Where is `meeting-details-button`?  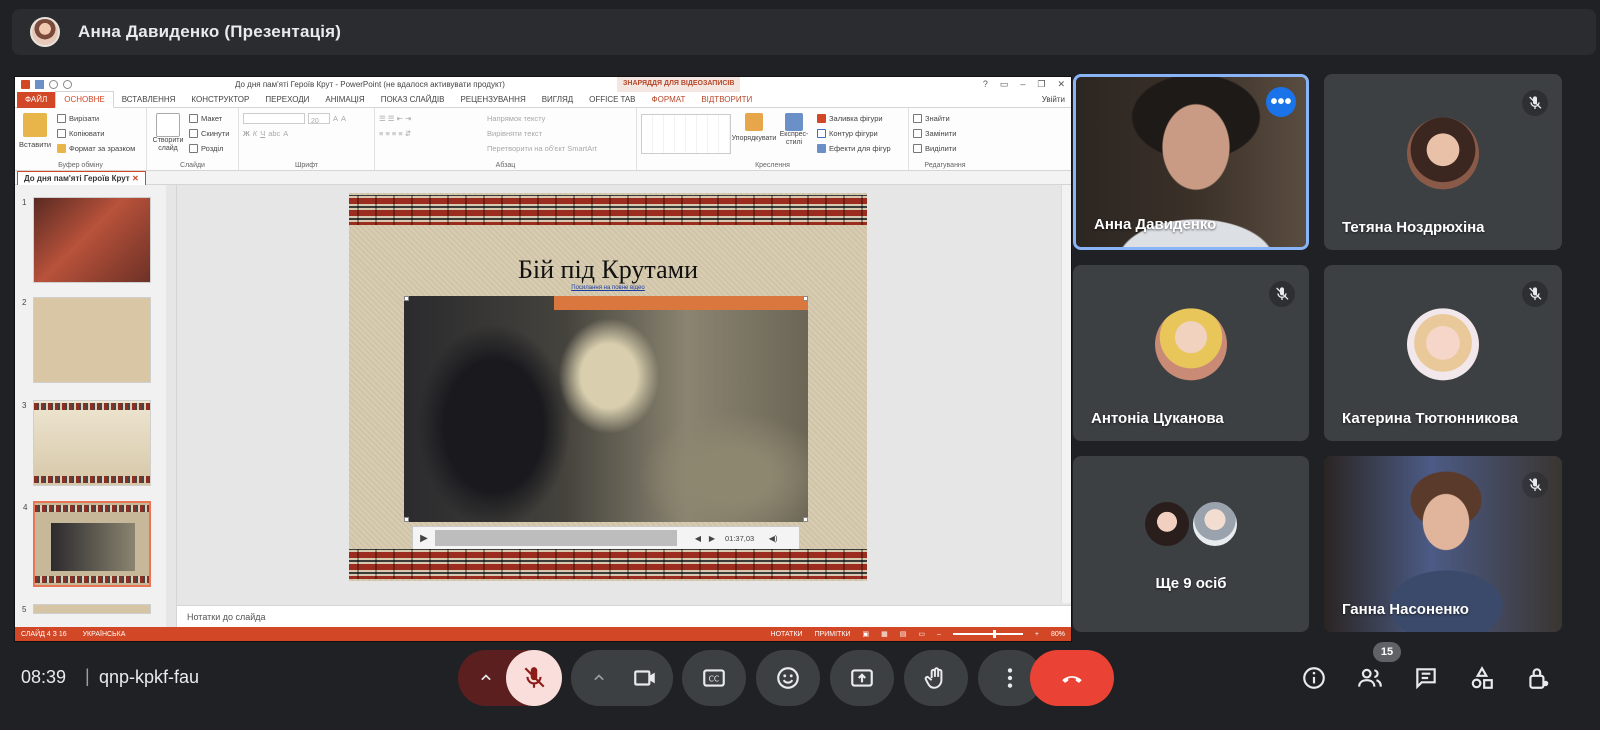
meeting-details-button is located at coordinates (1314, 678).